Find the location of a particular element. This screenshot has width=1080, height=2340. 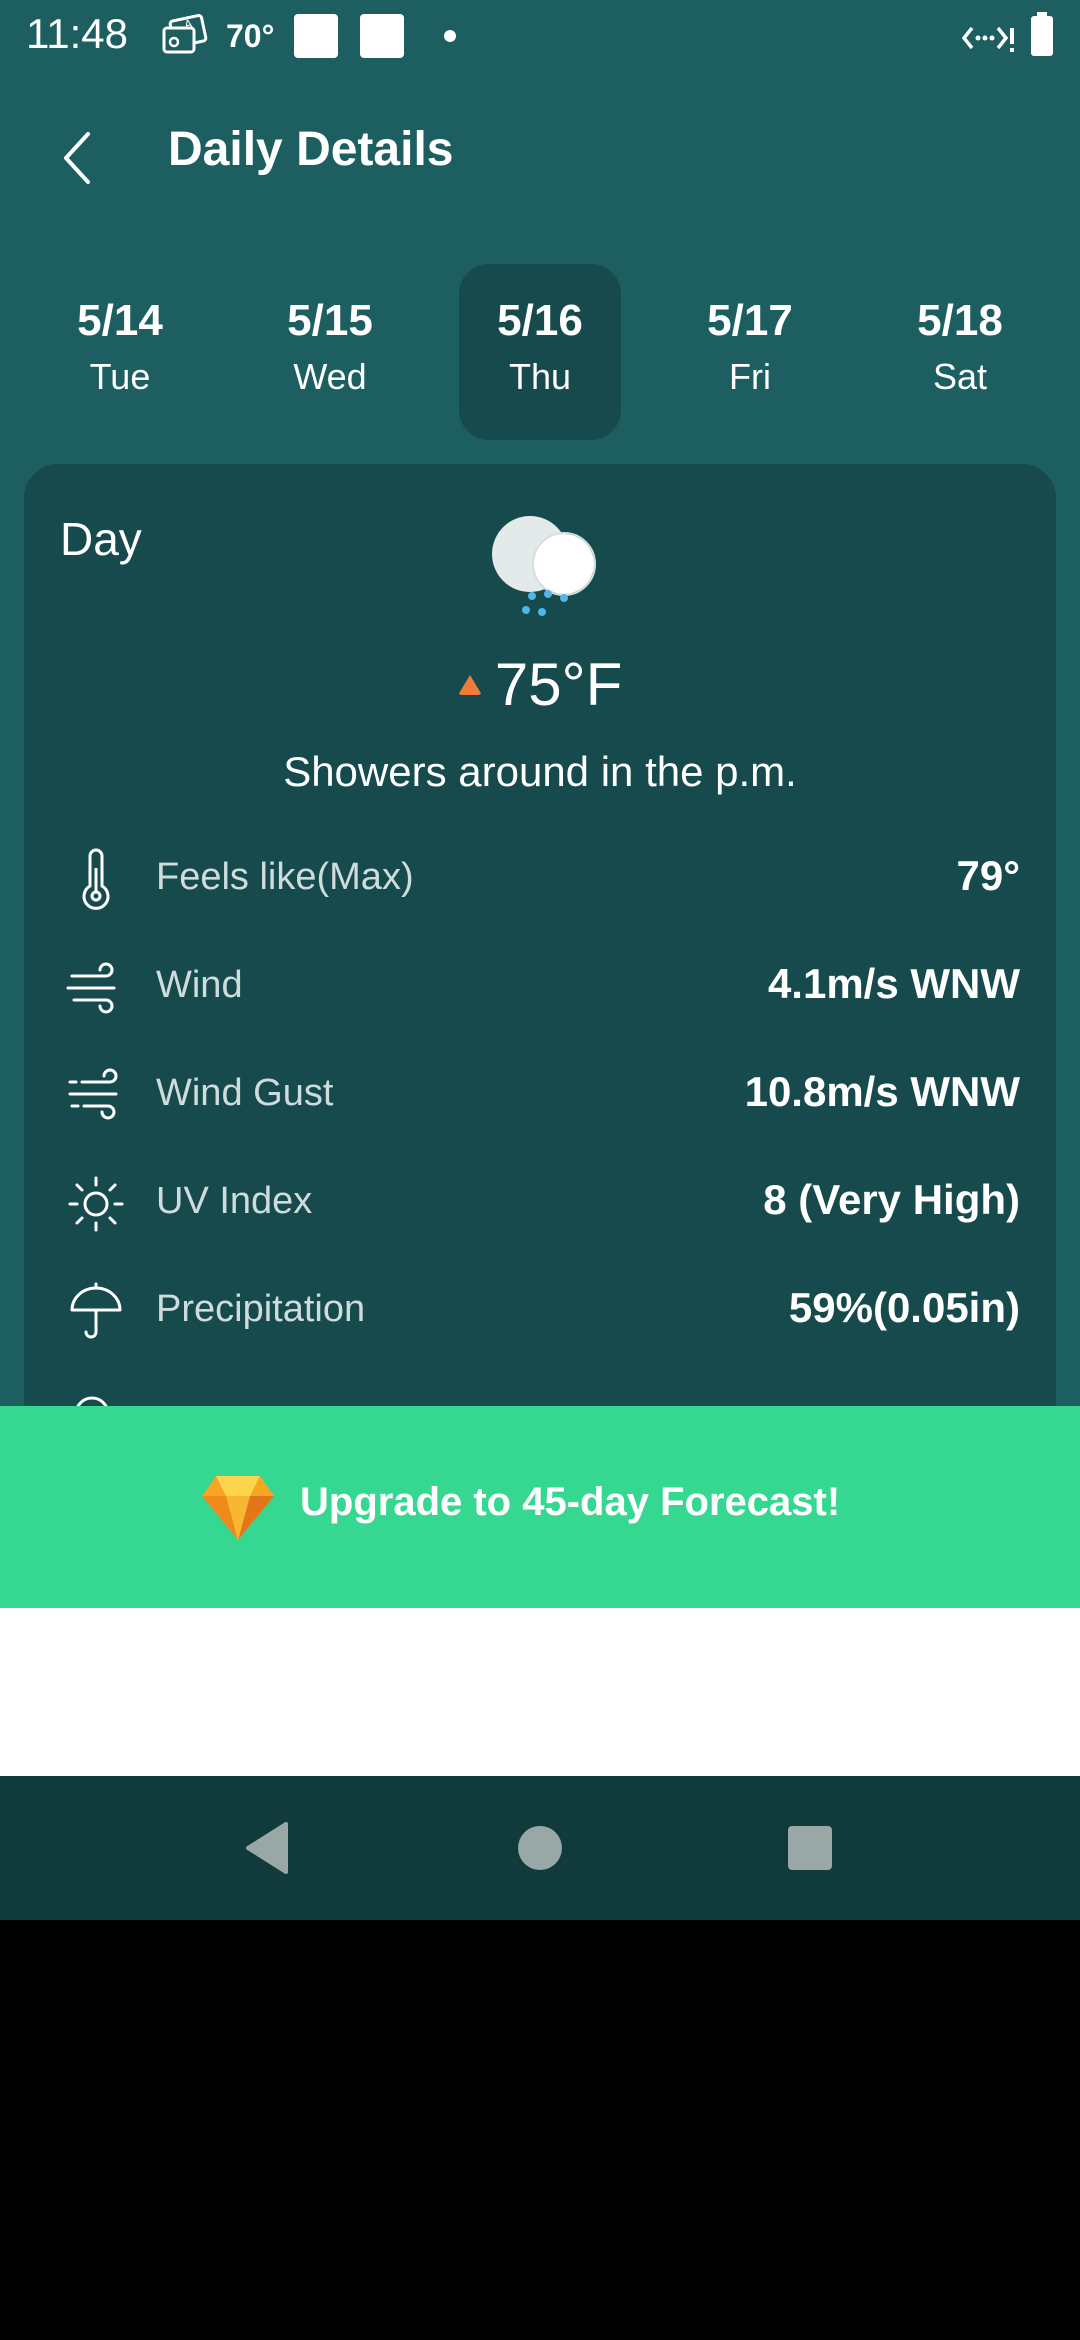

detail-row-feels-like: Feels like(Max) 79° is located at coordinates (540, 880).